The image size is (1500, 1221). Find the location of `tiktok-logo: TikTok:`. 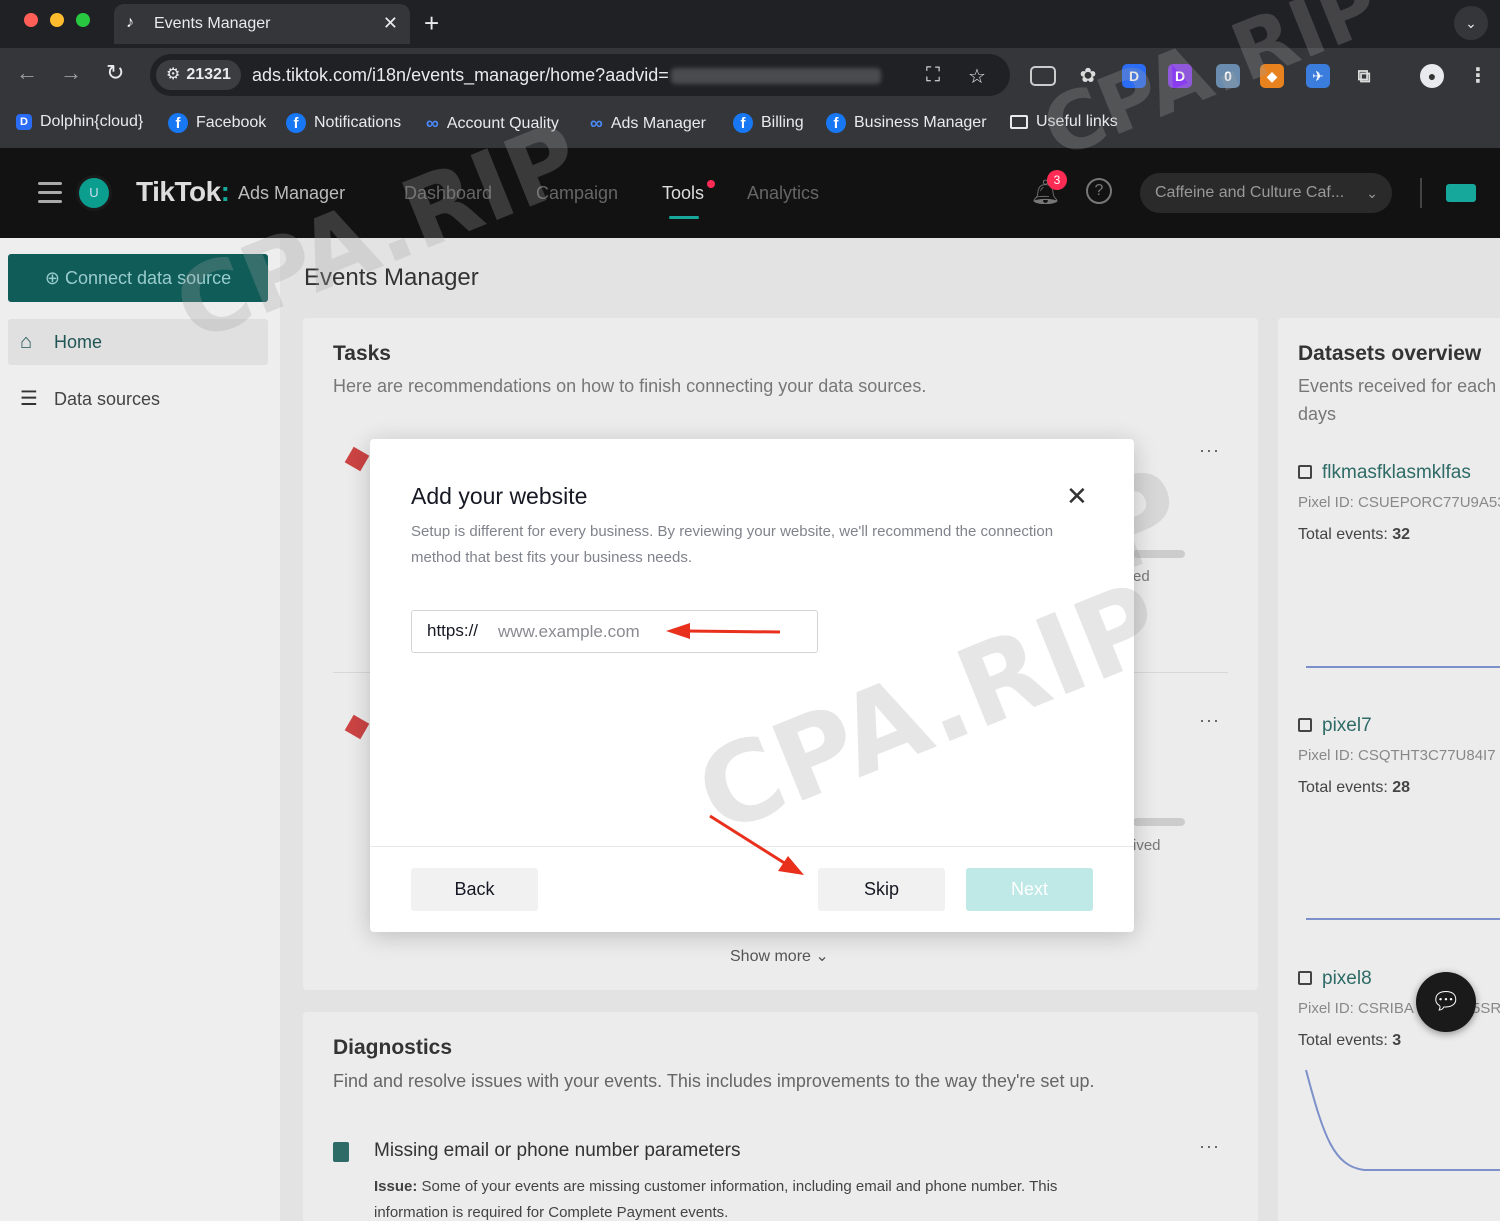

tiktok-logo: TikTok: is located at coordinates (183, 191).